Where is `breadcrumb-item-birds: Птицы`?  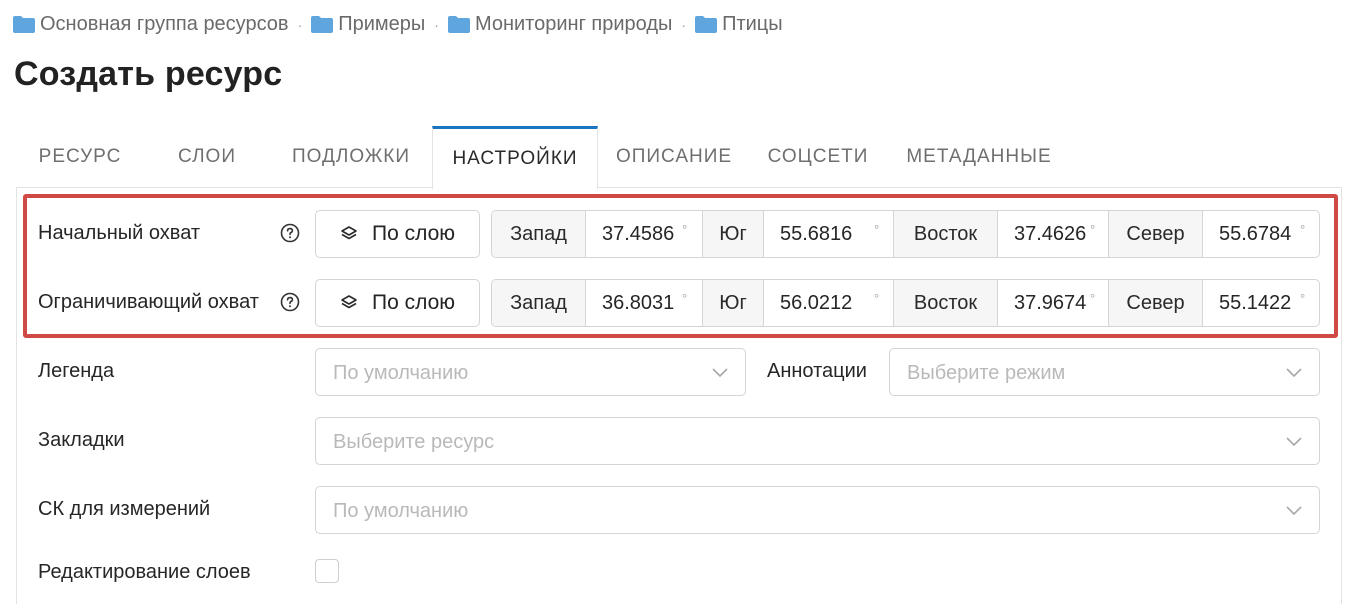
breadcrumb-item-birds: Птицы is located at coordinates (739, 24).